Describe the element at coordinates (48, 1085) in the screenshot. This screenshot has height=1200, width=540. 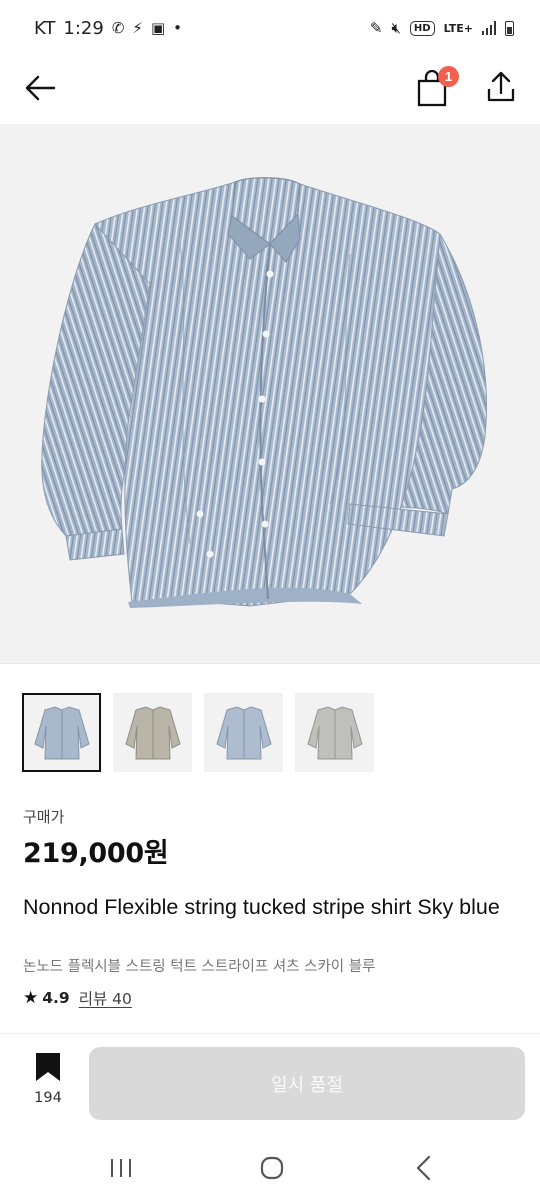
I see `bookmark-button: 194` at that location.